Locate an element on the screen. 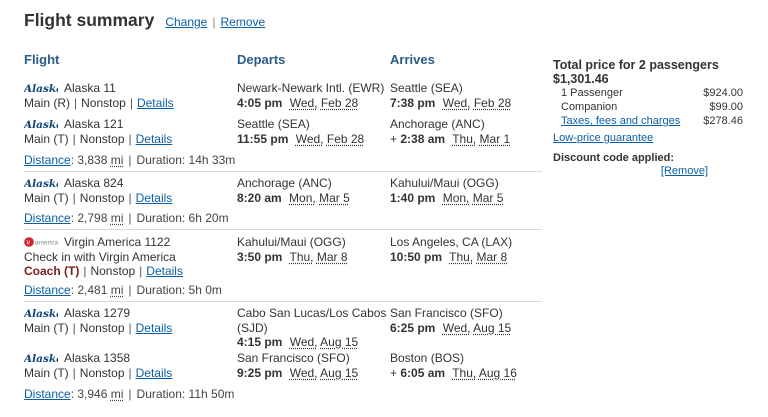 Image resolution: width=768 pixels, height=417 pixels. flight-number: Alaska 11 is located at coordinates (90, 88).